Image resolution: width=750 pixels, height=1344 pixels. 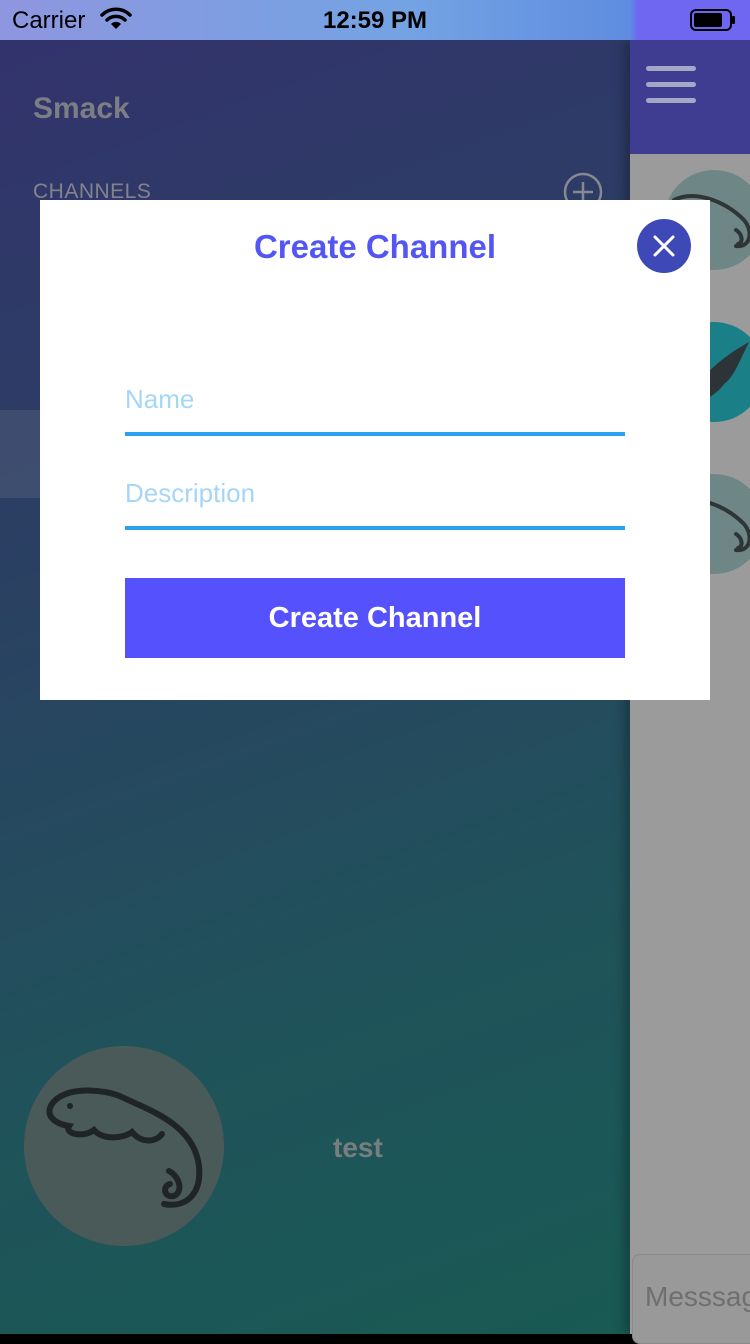 What do you see at coordinates (375, 401) in the screenshot?
I see `channel-name-input` at bounding box center [375, 401].